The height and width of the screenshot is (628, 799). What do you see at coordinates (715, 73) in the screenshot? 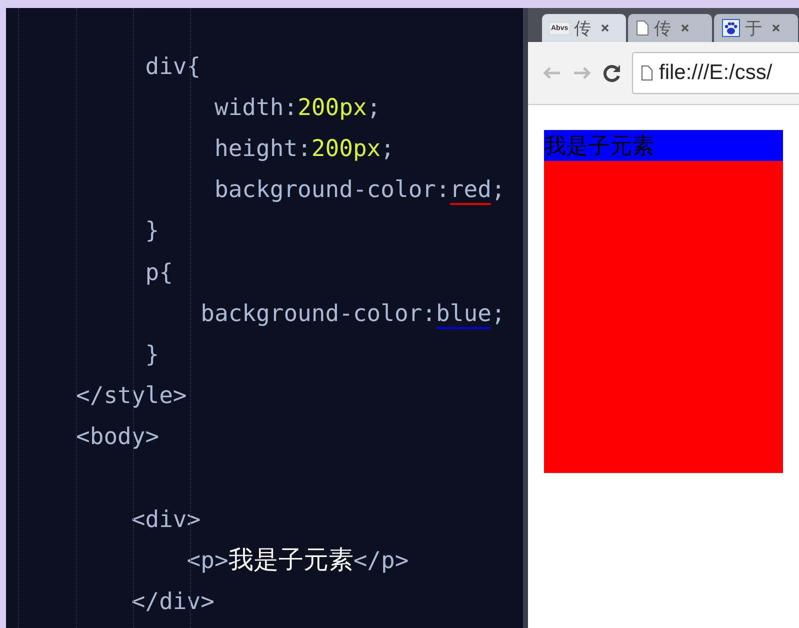
I see `address-bar: file:///E:/css/` at bounding box center [715, 73].